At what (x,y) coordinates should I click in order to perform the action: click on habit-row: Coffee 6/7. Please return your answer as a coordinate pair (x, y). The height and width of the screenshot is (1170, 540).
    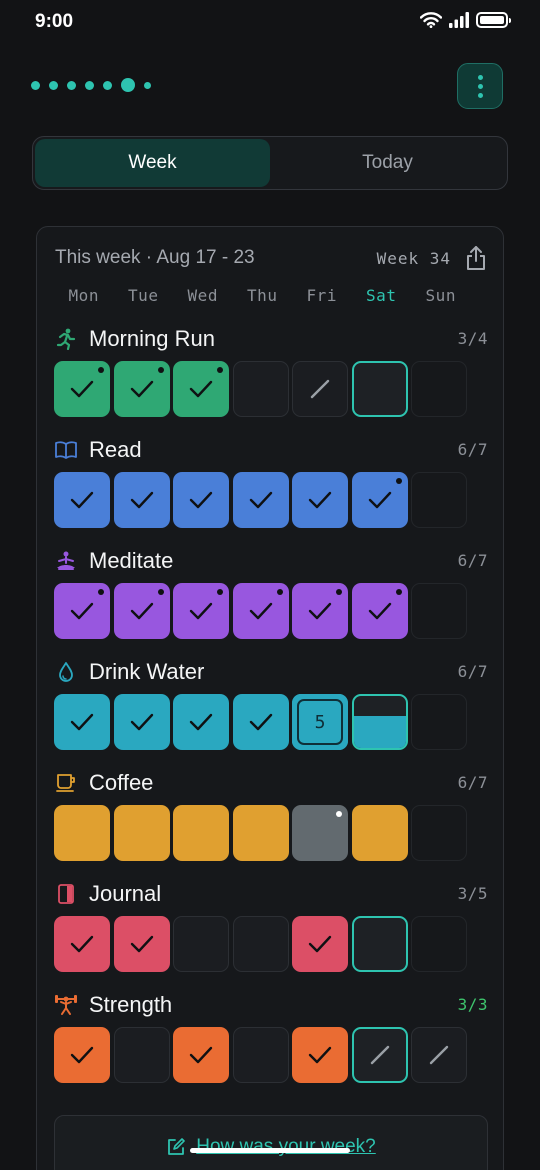
    Looking at the image, I should click on (271, 823).